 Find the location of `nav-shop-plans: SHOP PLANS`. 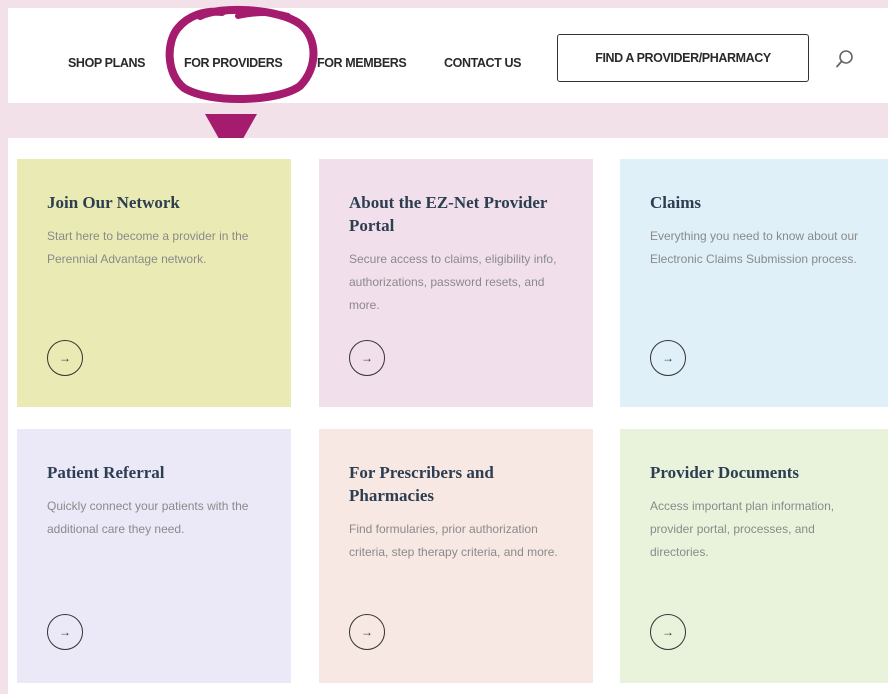

nav-shop-plans: SHOP PLANS is located at coordinates (106, 63).